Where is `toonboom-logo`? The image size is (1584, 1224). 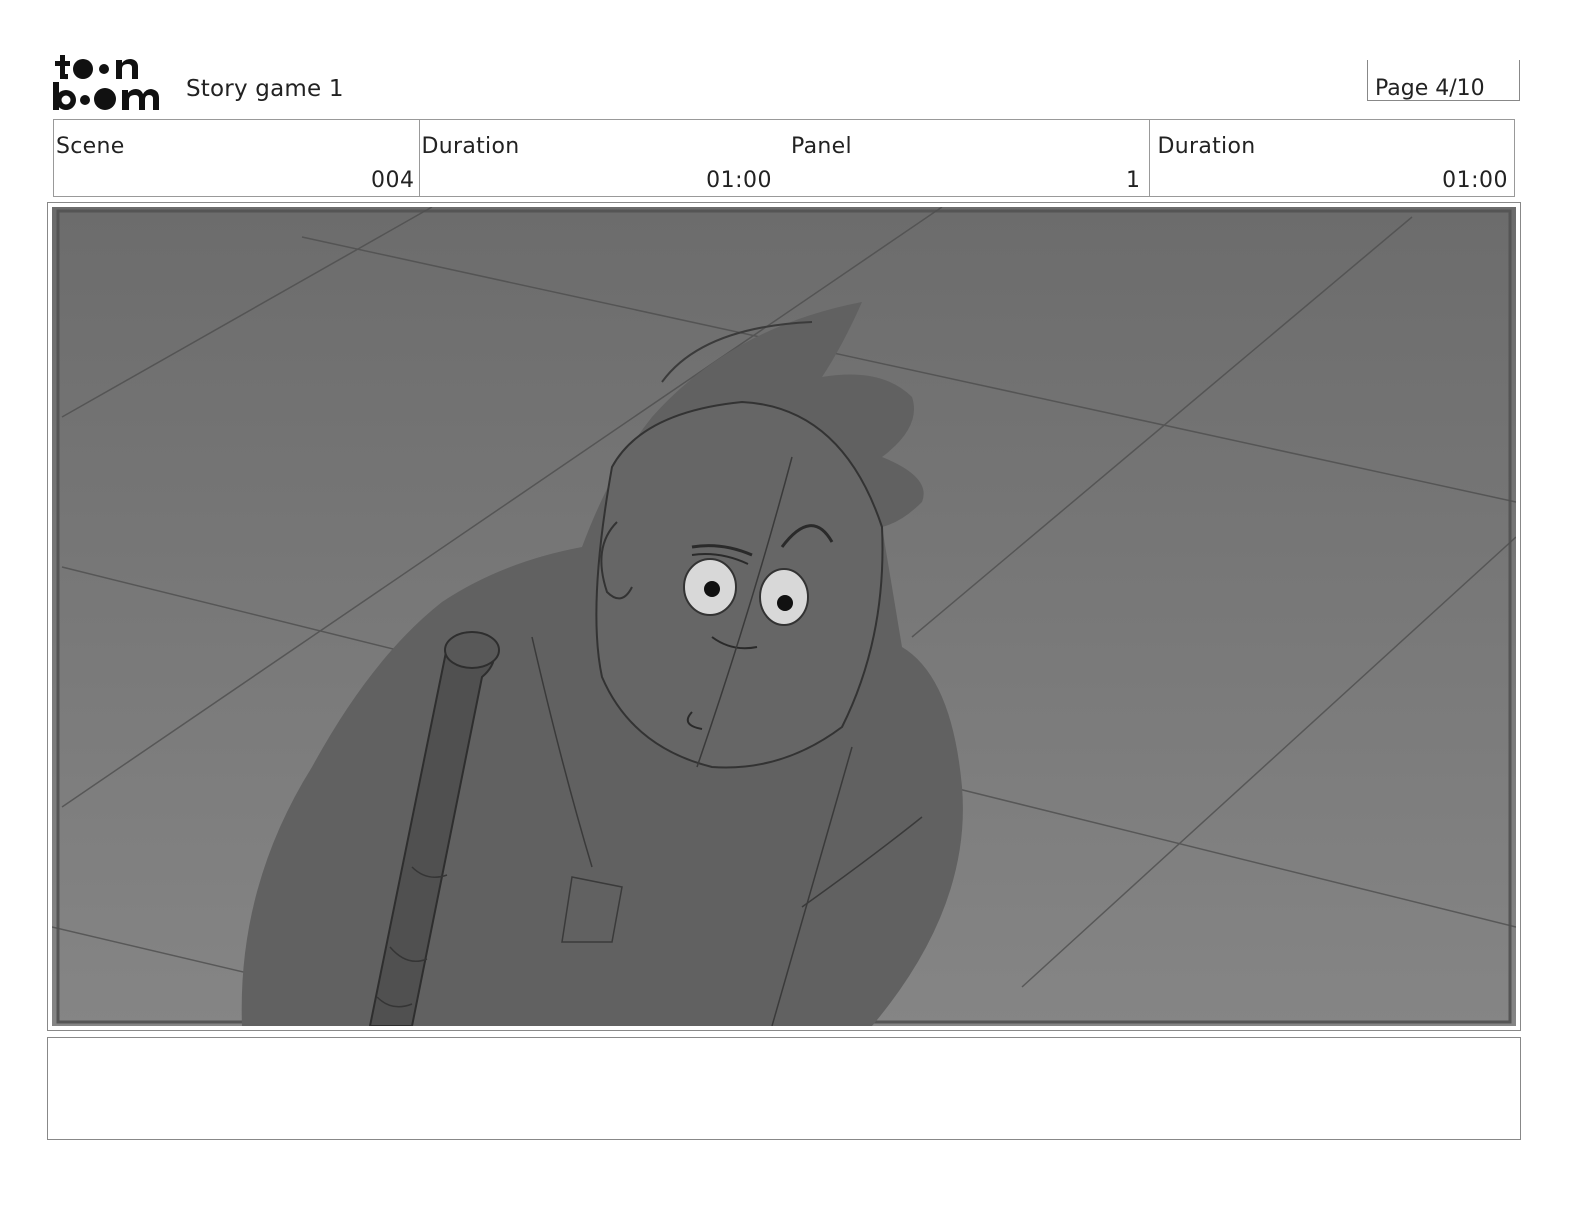
toonboom-logo is located at coordinates (107, 82).